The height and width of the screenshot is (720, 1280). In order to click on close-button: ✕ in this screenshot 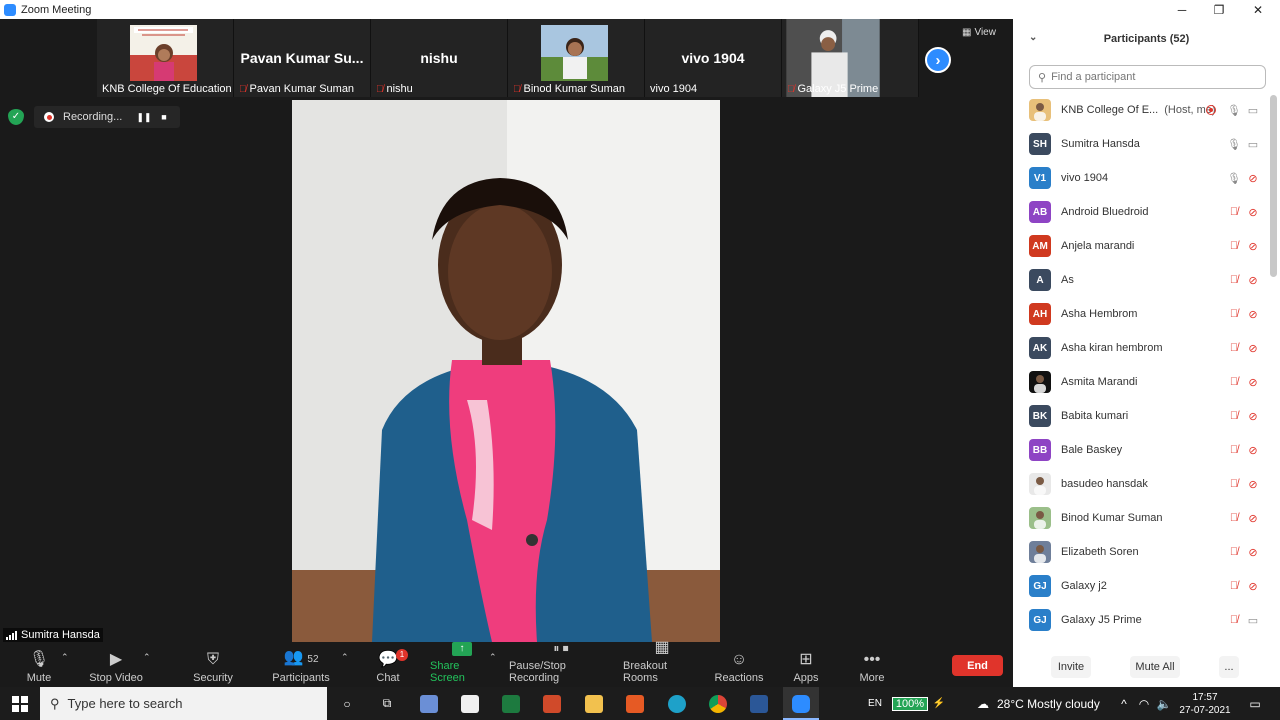, I will do `click(1258, 9)`.